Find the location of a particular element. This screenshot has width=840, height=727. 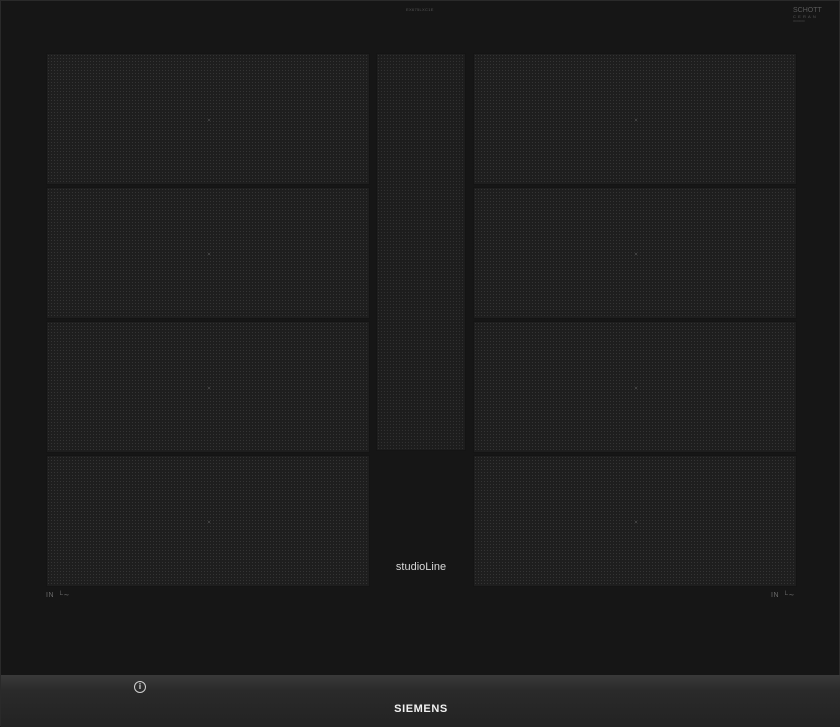

glass-brand-name: SCHOTT is located at coordinates (807, 10).